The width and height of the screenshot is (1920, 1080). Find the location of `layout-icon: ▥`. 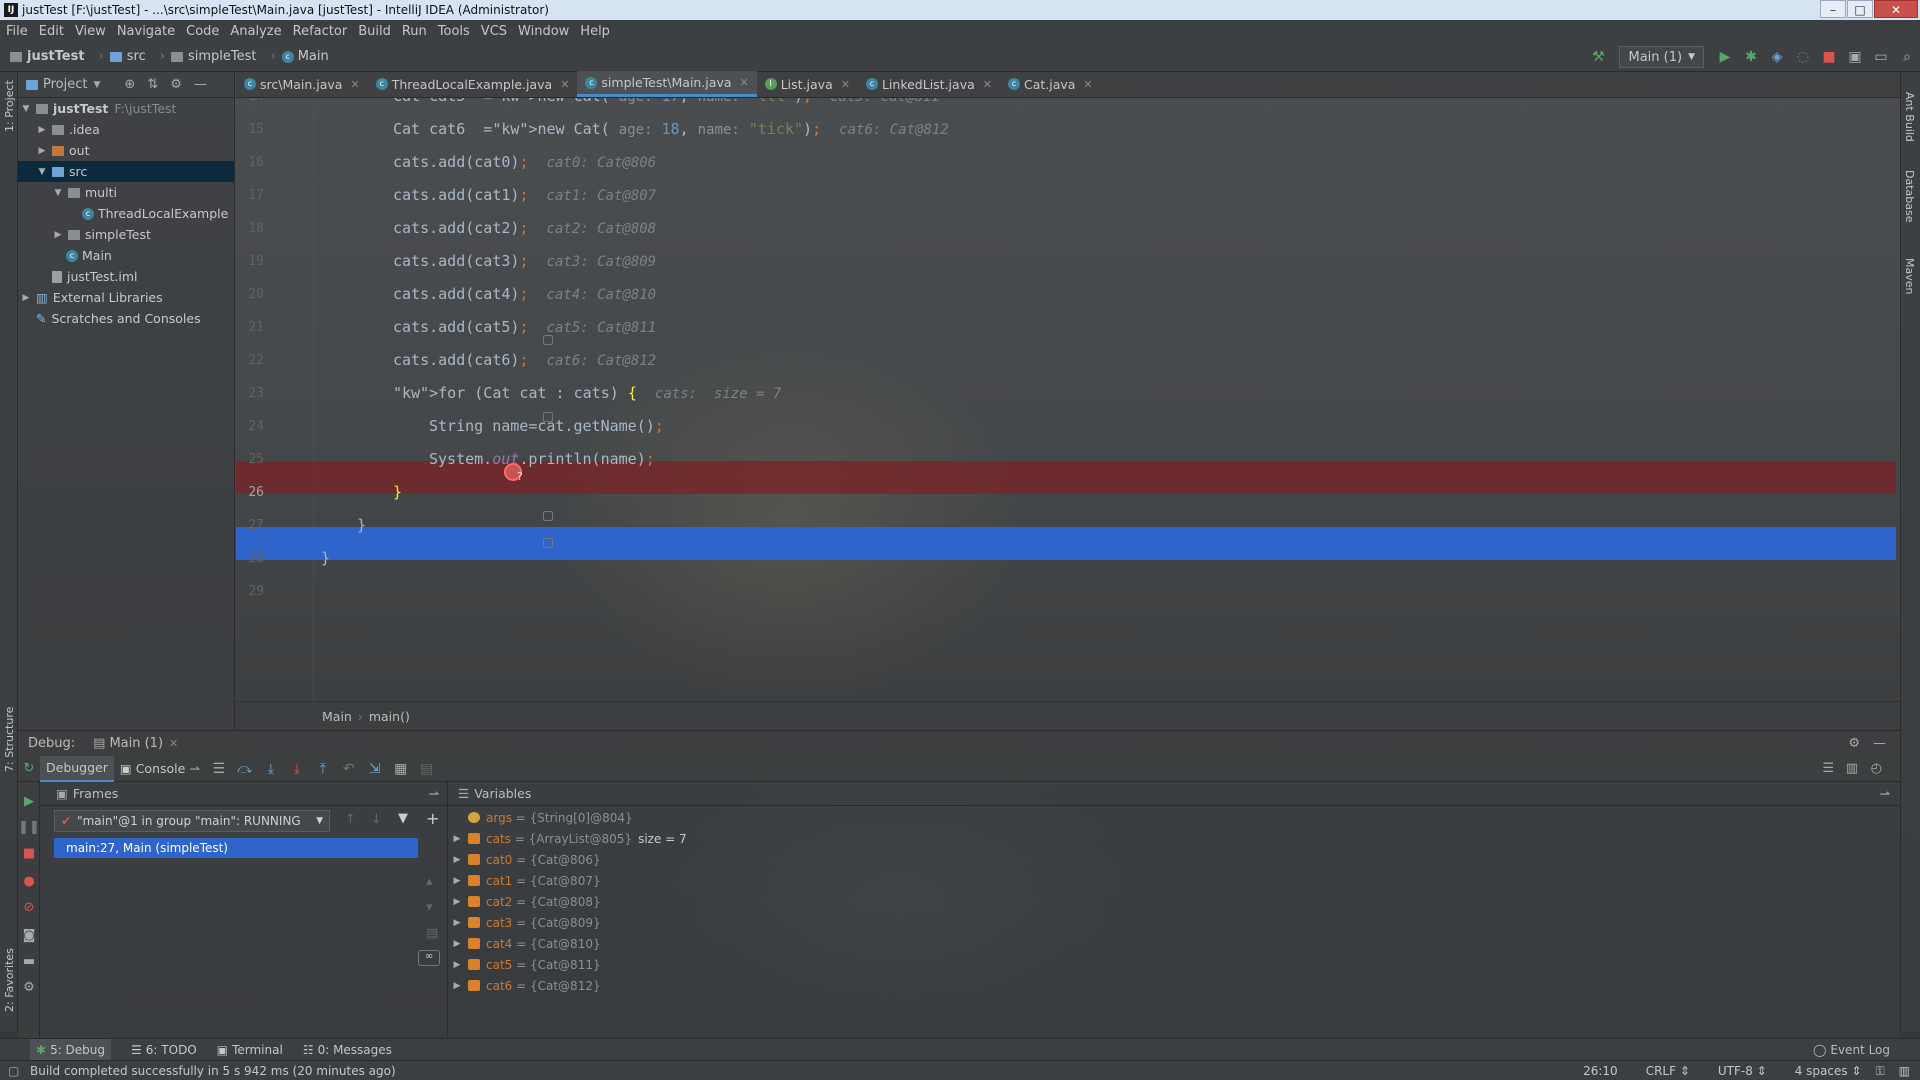

layout-icon: ▥ is located at coordinates (1852, 768).